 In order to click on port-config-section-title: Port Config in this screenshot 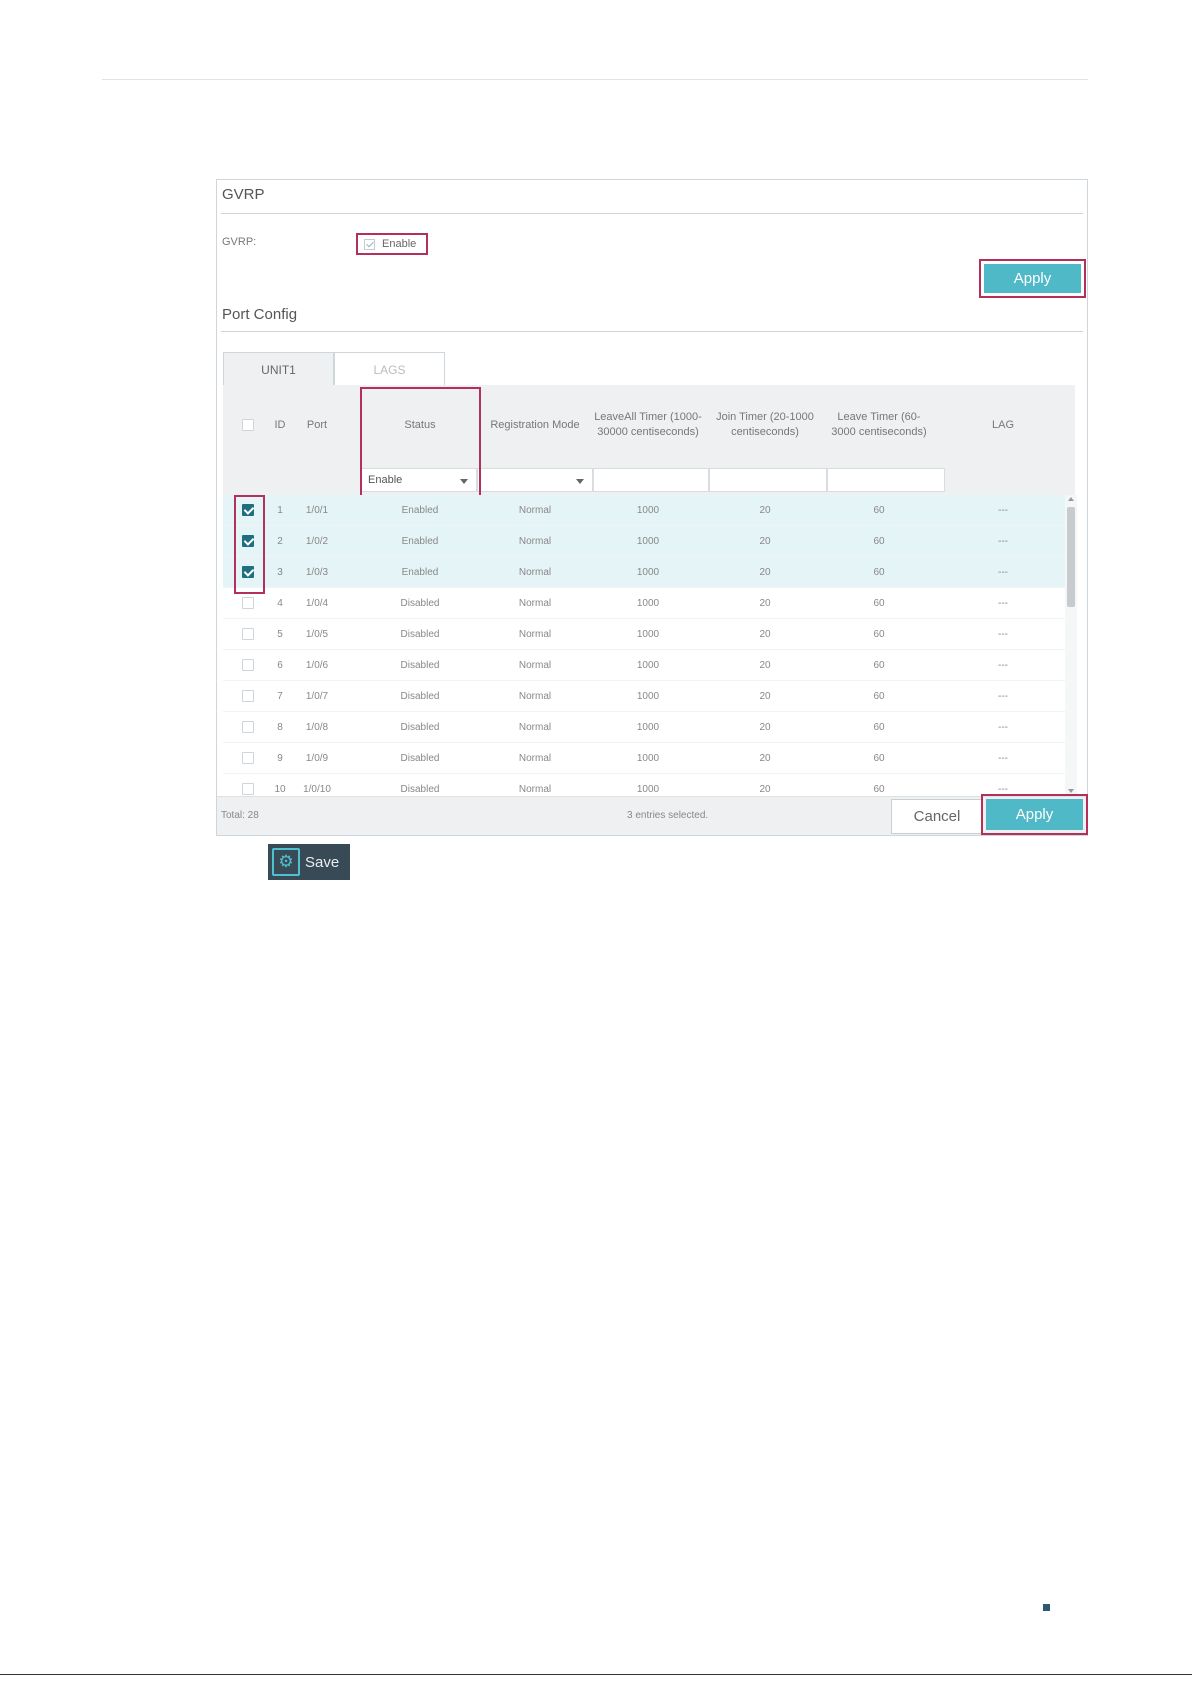, I will do `click(260, 314)`.